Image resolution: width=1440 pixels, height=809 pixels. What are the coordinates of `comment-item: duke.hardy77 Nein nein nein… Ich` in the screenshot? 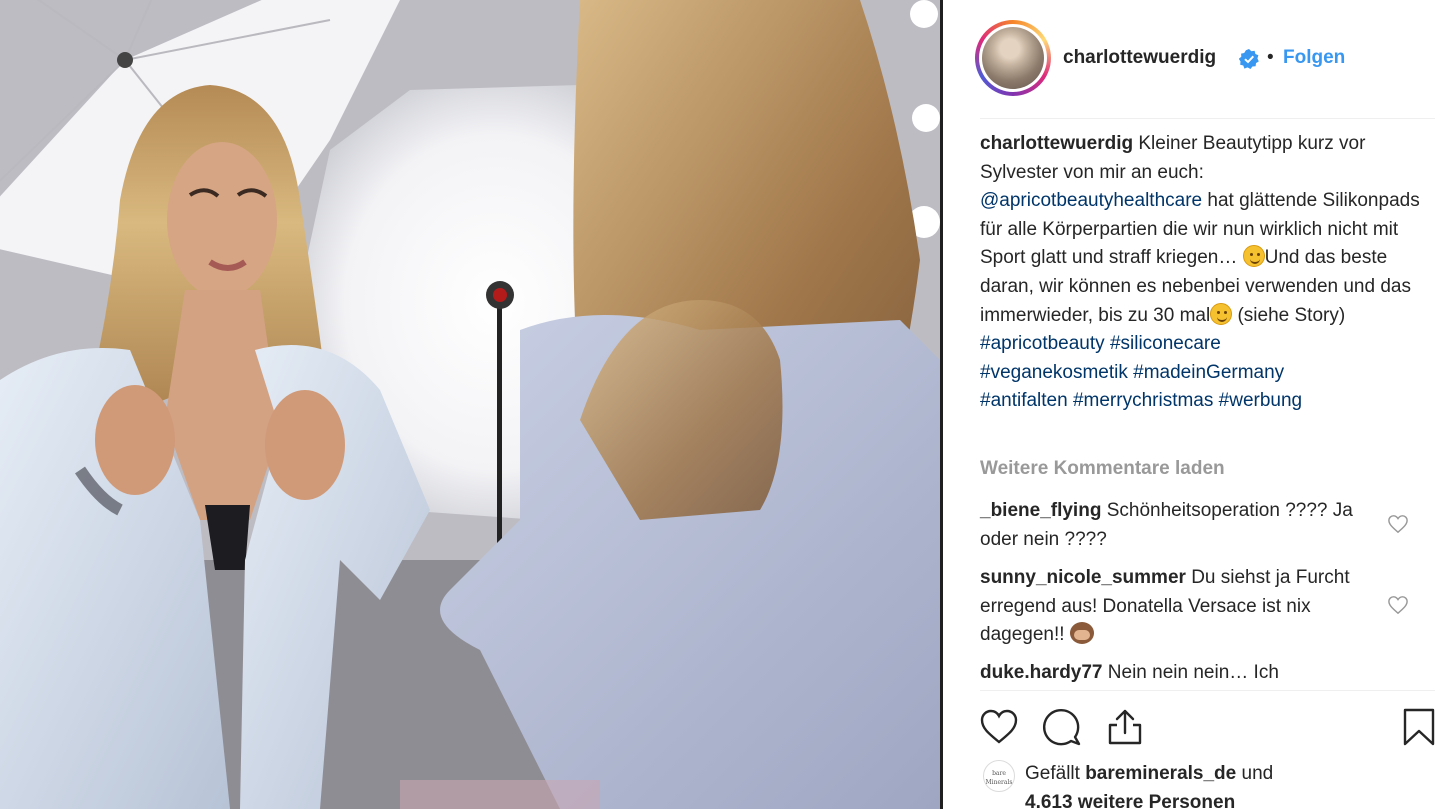 It's located at (1180, 673).